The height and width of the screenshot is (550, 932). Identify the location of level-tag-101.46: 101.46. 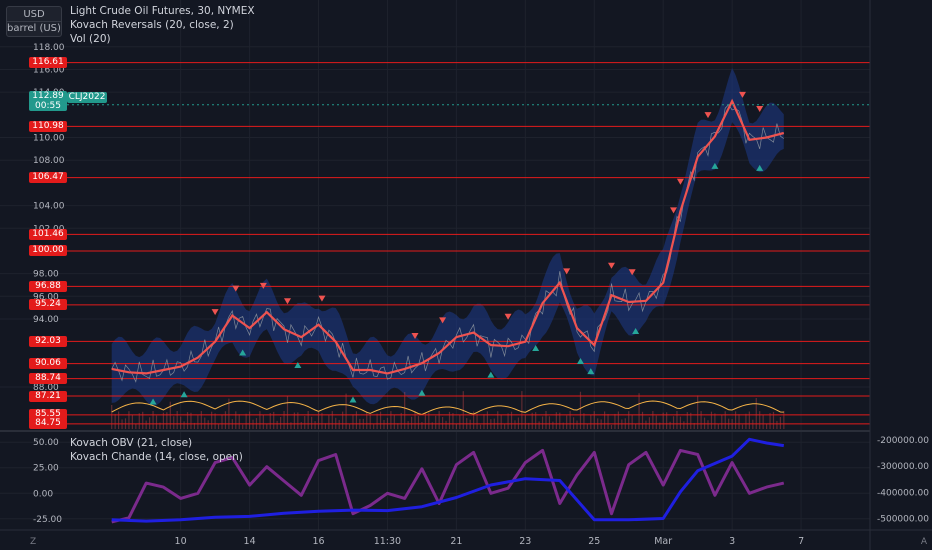
(48, 234).